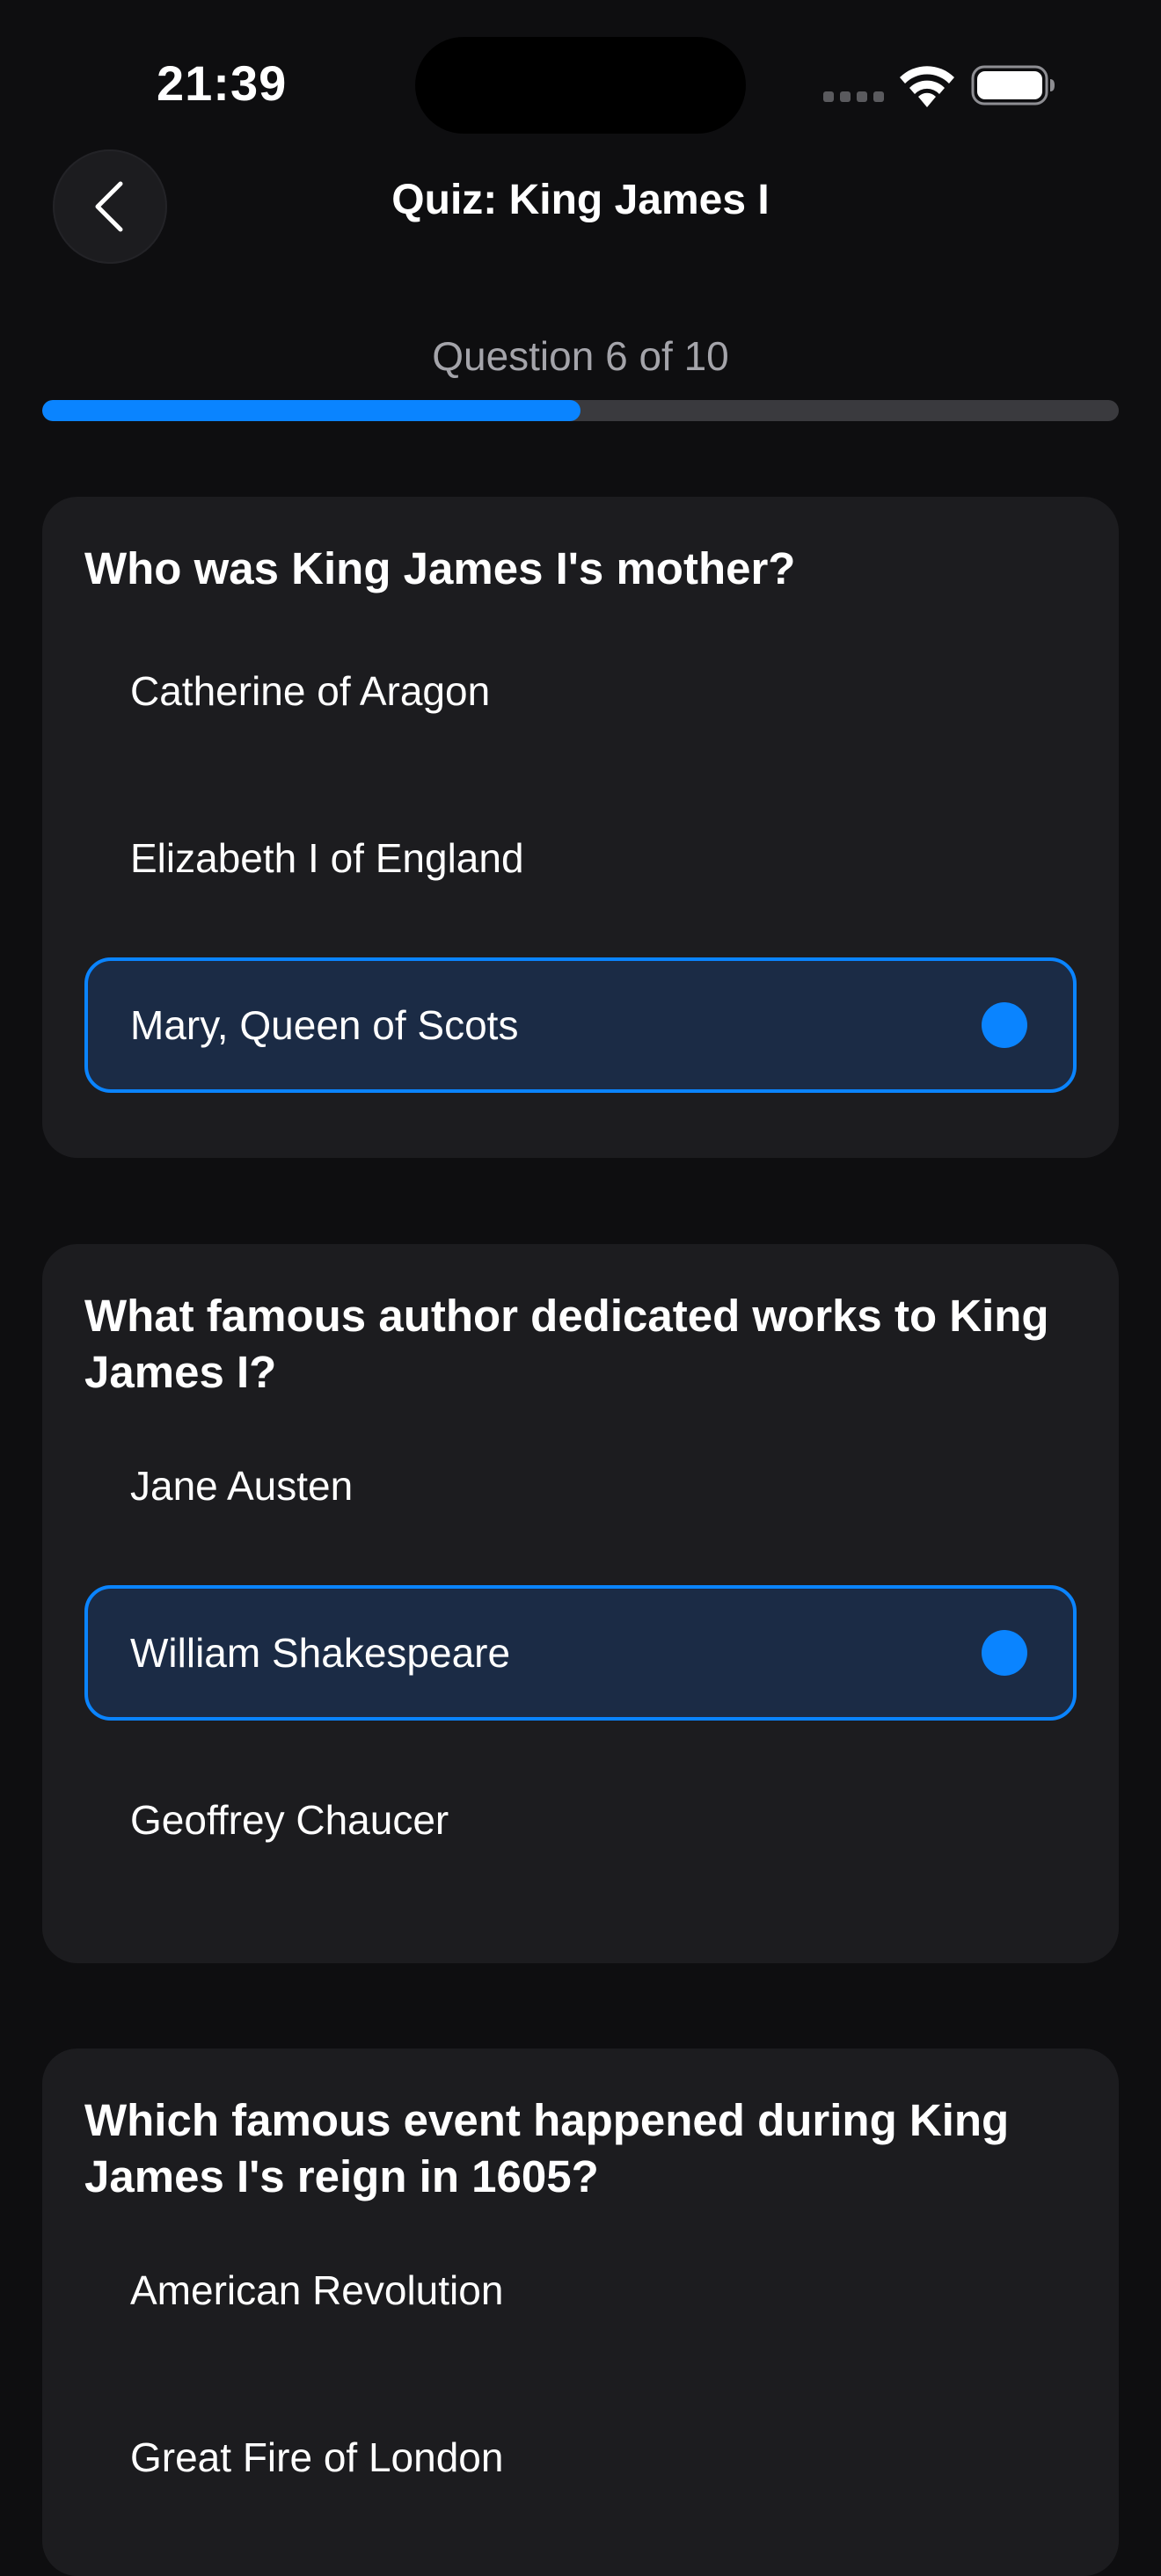 Image resolution: width=1161 pixels, height=2576 pixels. I want to click on status-bar: 21:39, so click(580, 83).